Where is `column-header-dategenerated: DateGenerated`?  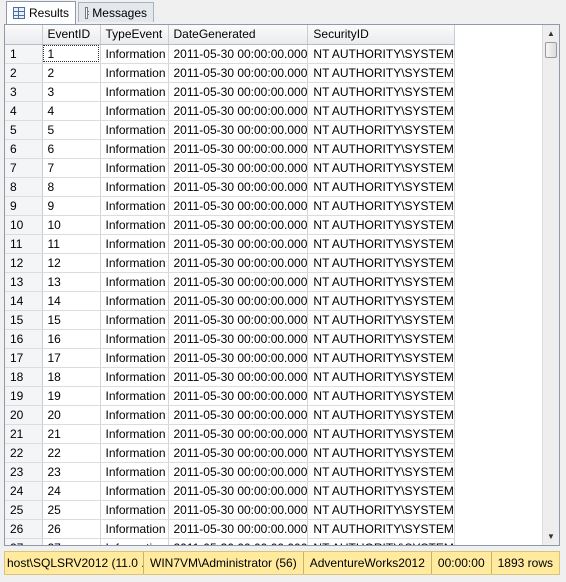 column-header-dategenerated: DateGenerated is located at coordinates (238, 35).